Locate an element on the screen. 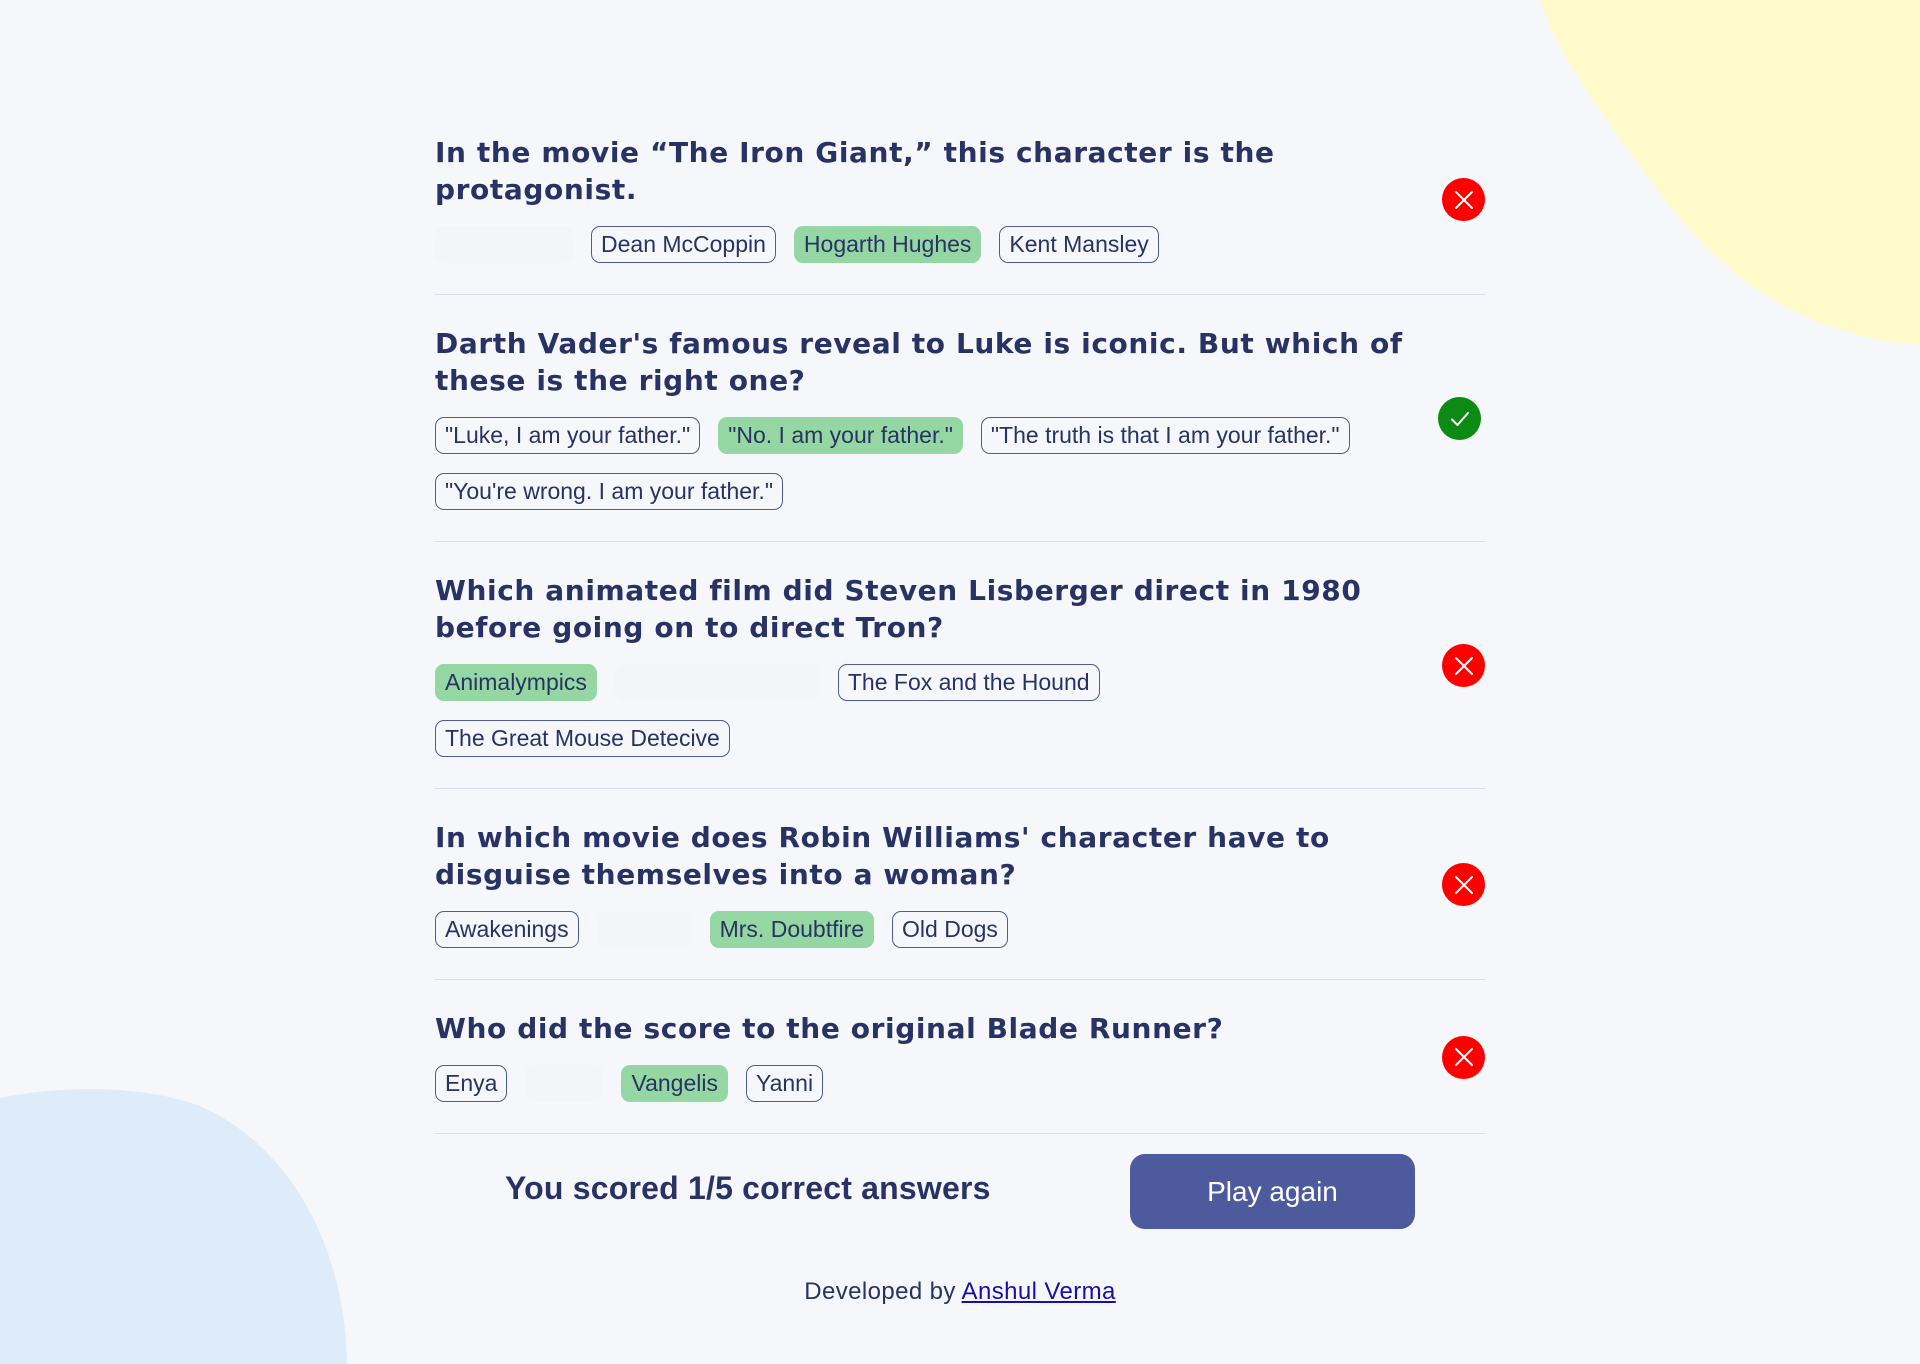 The height and width of the screenshot is (1364, 1920). answer-option: The Fox and the Hound is located at coordinates (968, 682).